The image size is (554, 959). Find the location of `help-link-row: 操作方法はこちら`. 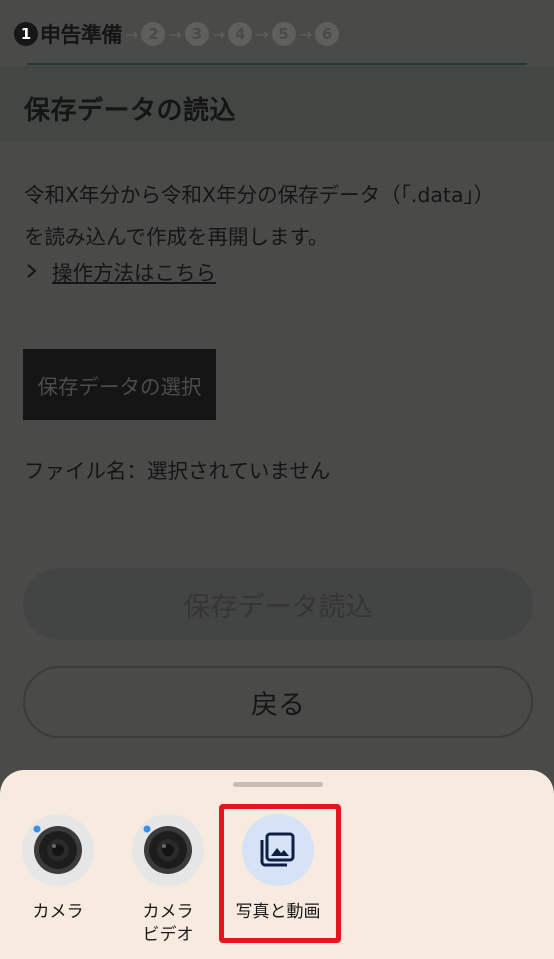

help-link-row: 操作方法はこちら is located at coordinates (121, 271).